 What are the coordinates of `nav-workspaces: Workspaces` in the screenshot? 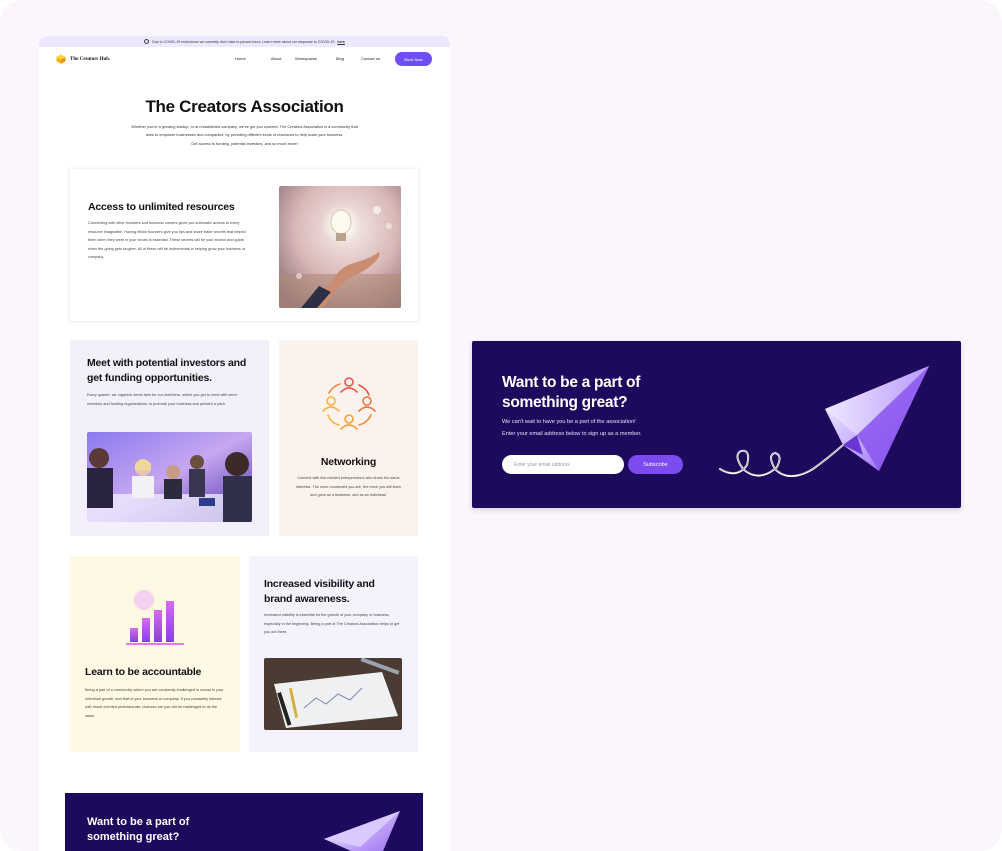 It's located at (315, 58).